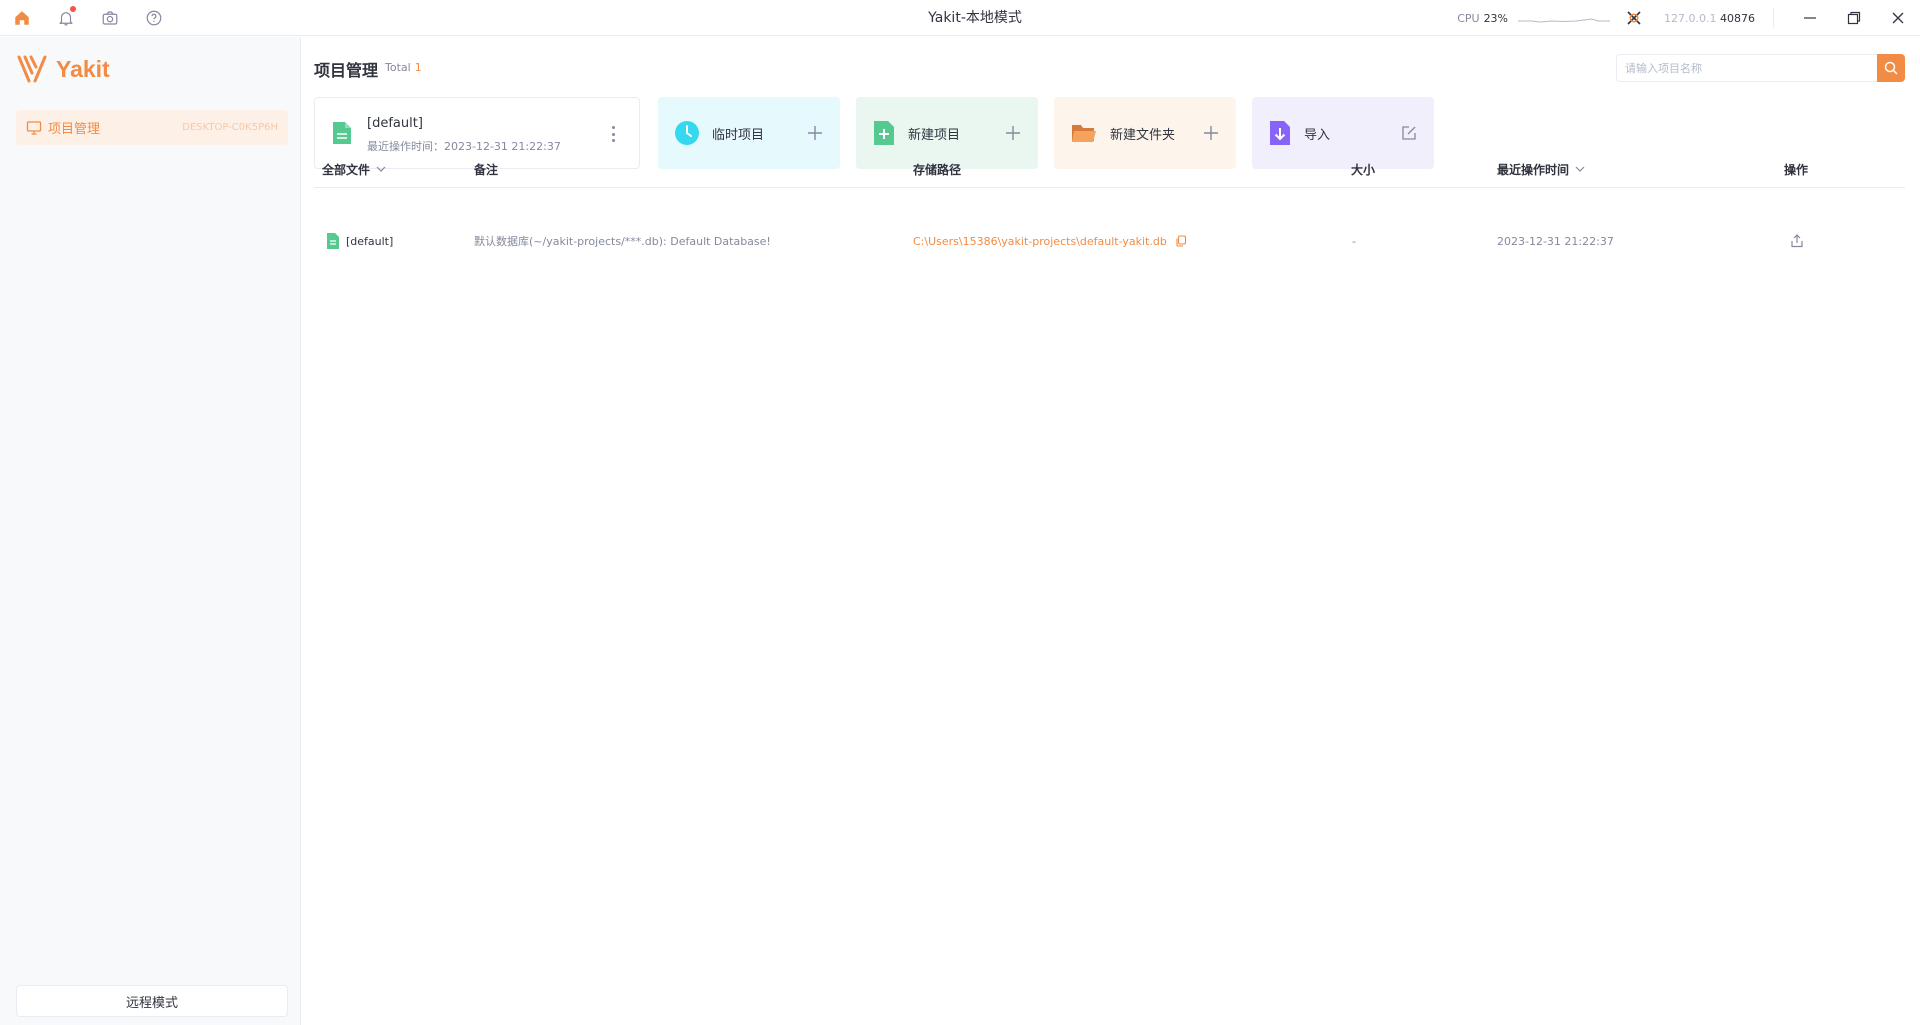  What do you see at coordinates (1143, 135) in the screenshot?
I see `new-folder-label: 新建文件夹` at bounding box center [1143, 135].